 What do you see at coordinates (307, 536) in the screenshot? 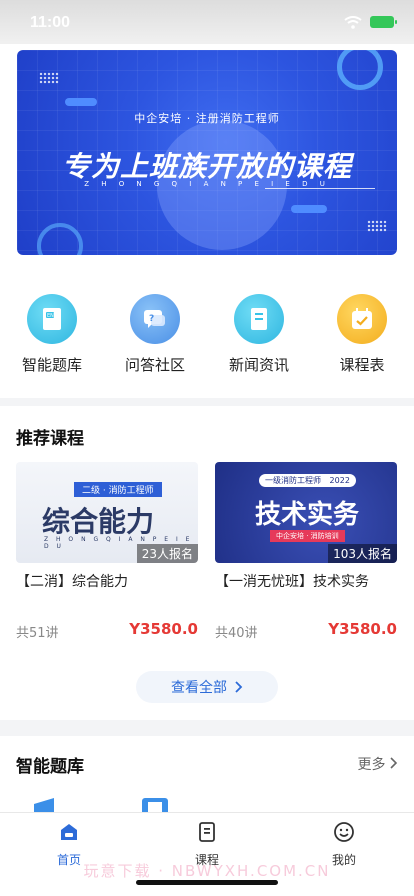
I see `cover-sub: 中企安培 · 消防培训` at bounding box center [307, 536].